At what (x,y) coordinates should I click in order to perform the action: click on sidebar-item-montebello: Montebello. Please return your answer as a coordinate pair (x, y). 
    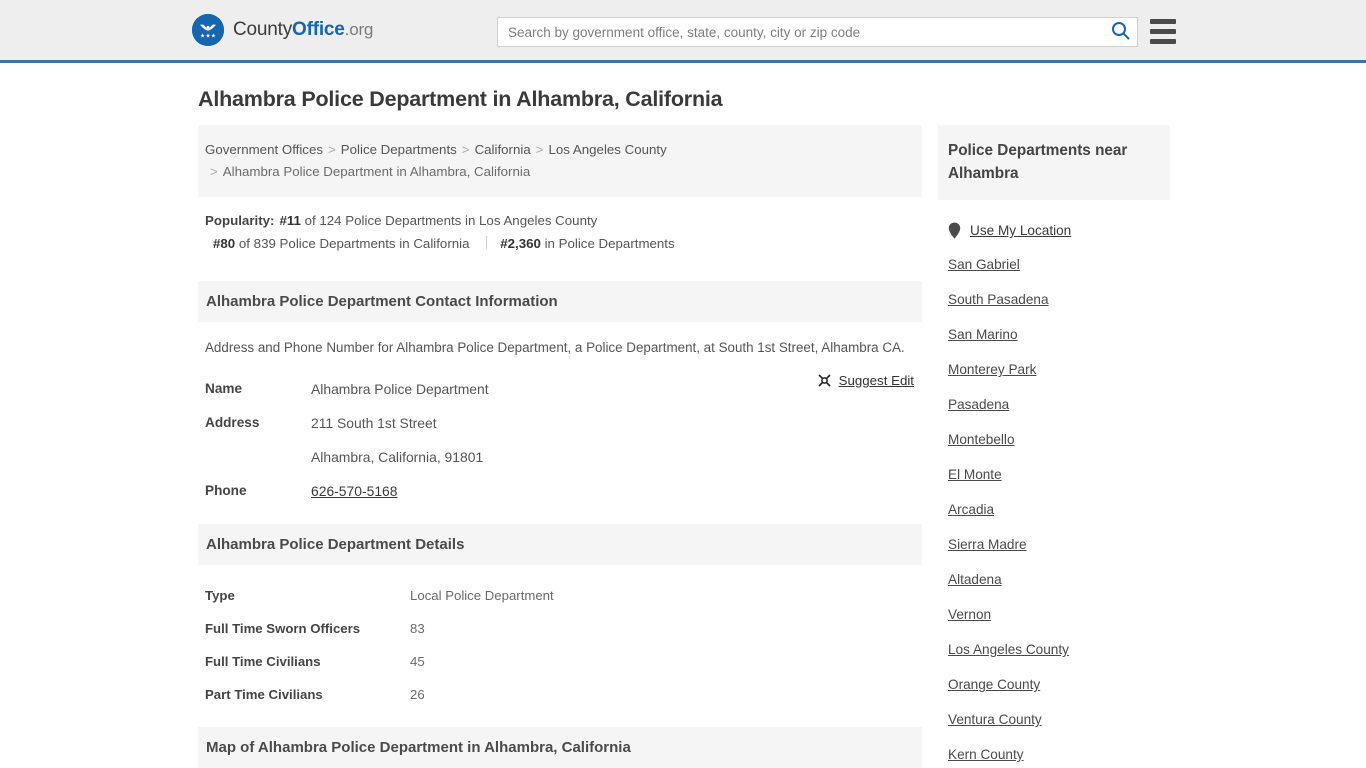
    Looking at the image, I should click on (981, 439).